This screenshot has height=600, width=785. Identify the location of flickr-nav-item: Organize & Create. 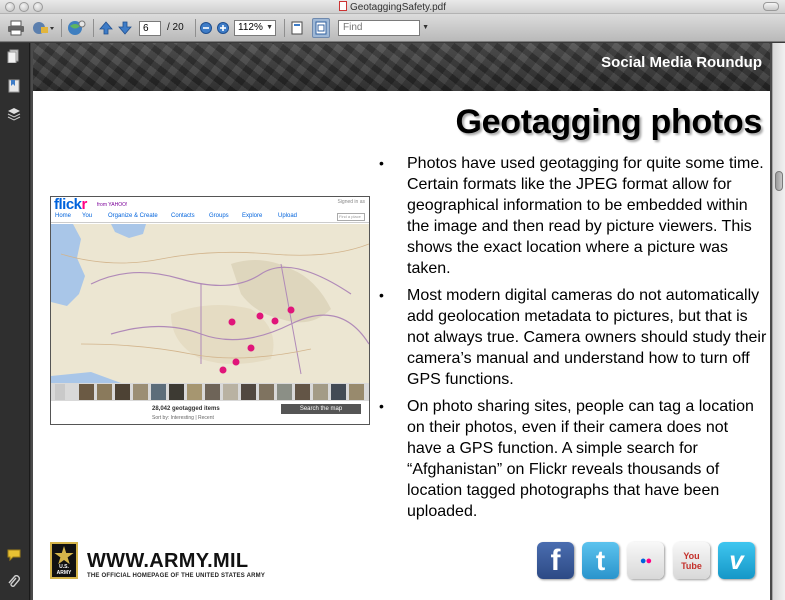
(133, 216).